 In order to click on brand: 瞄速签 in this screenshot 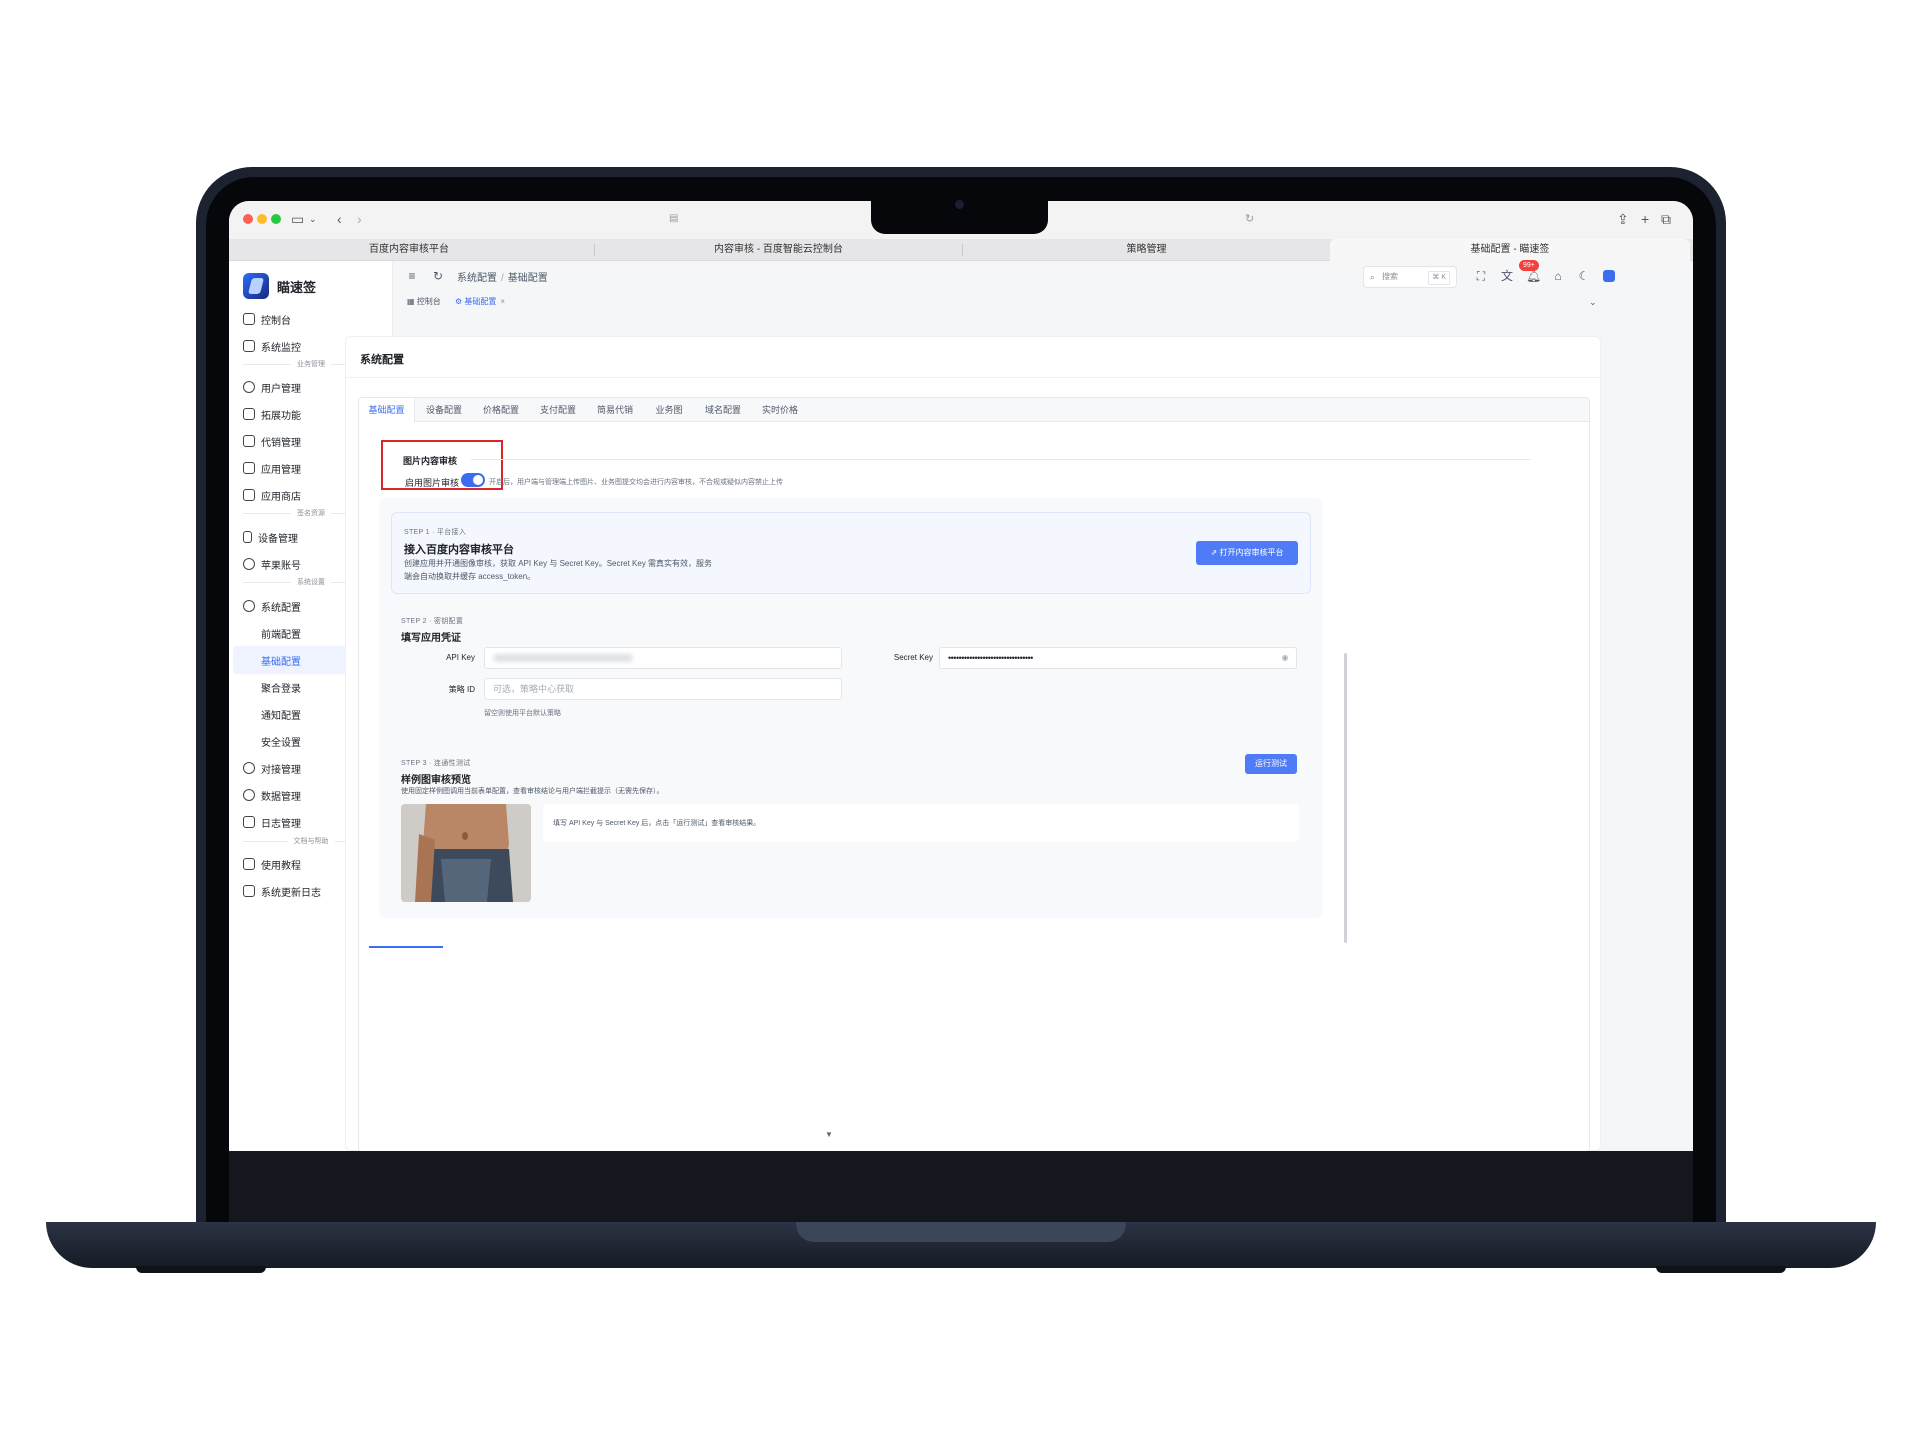, I will do `click(279, 286)`.